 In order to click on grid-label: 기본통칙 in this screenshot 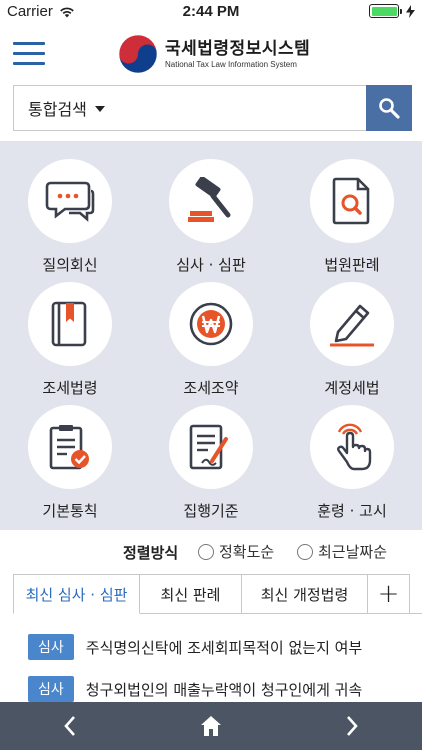, I will do `click(70, 511)`.